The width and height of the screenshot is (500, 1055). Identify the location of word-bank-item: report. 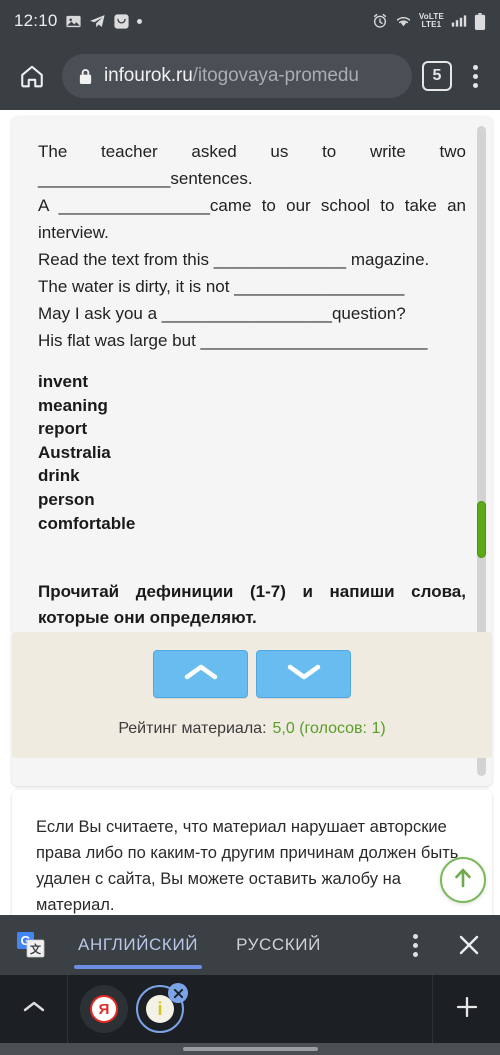
(63, 429).